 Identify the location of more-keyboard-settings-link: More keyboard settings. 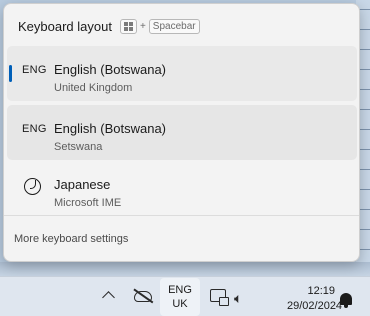
(71, 239).